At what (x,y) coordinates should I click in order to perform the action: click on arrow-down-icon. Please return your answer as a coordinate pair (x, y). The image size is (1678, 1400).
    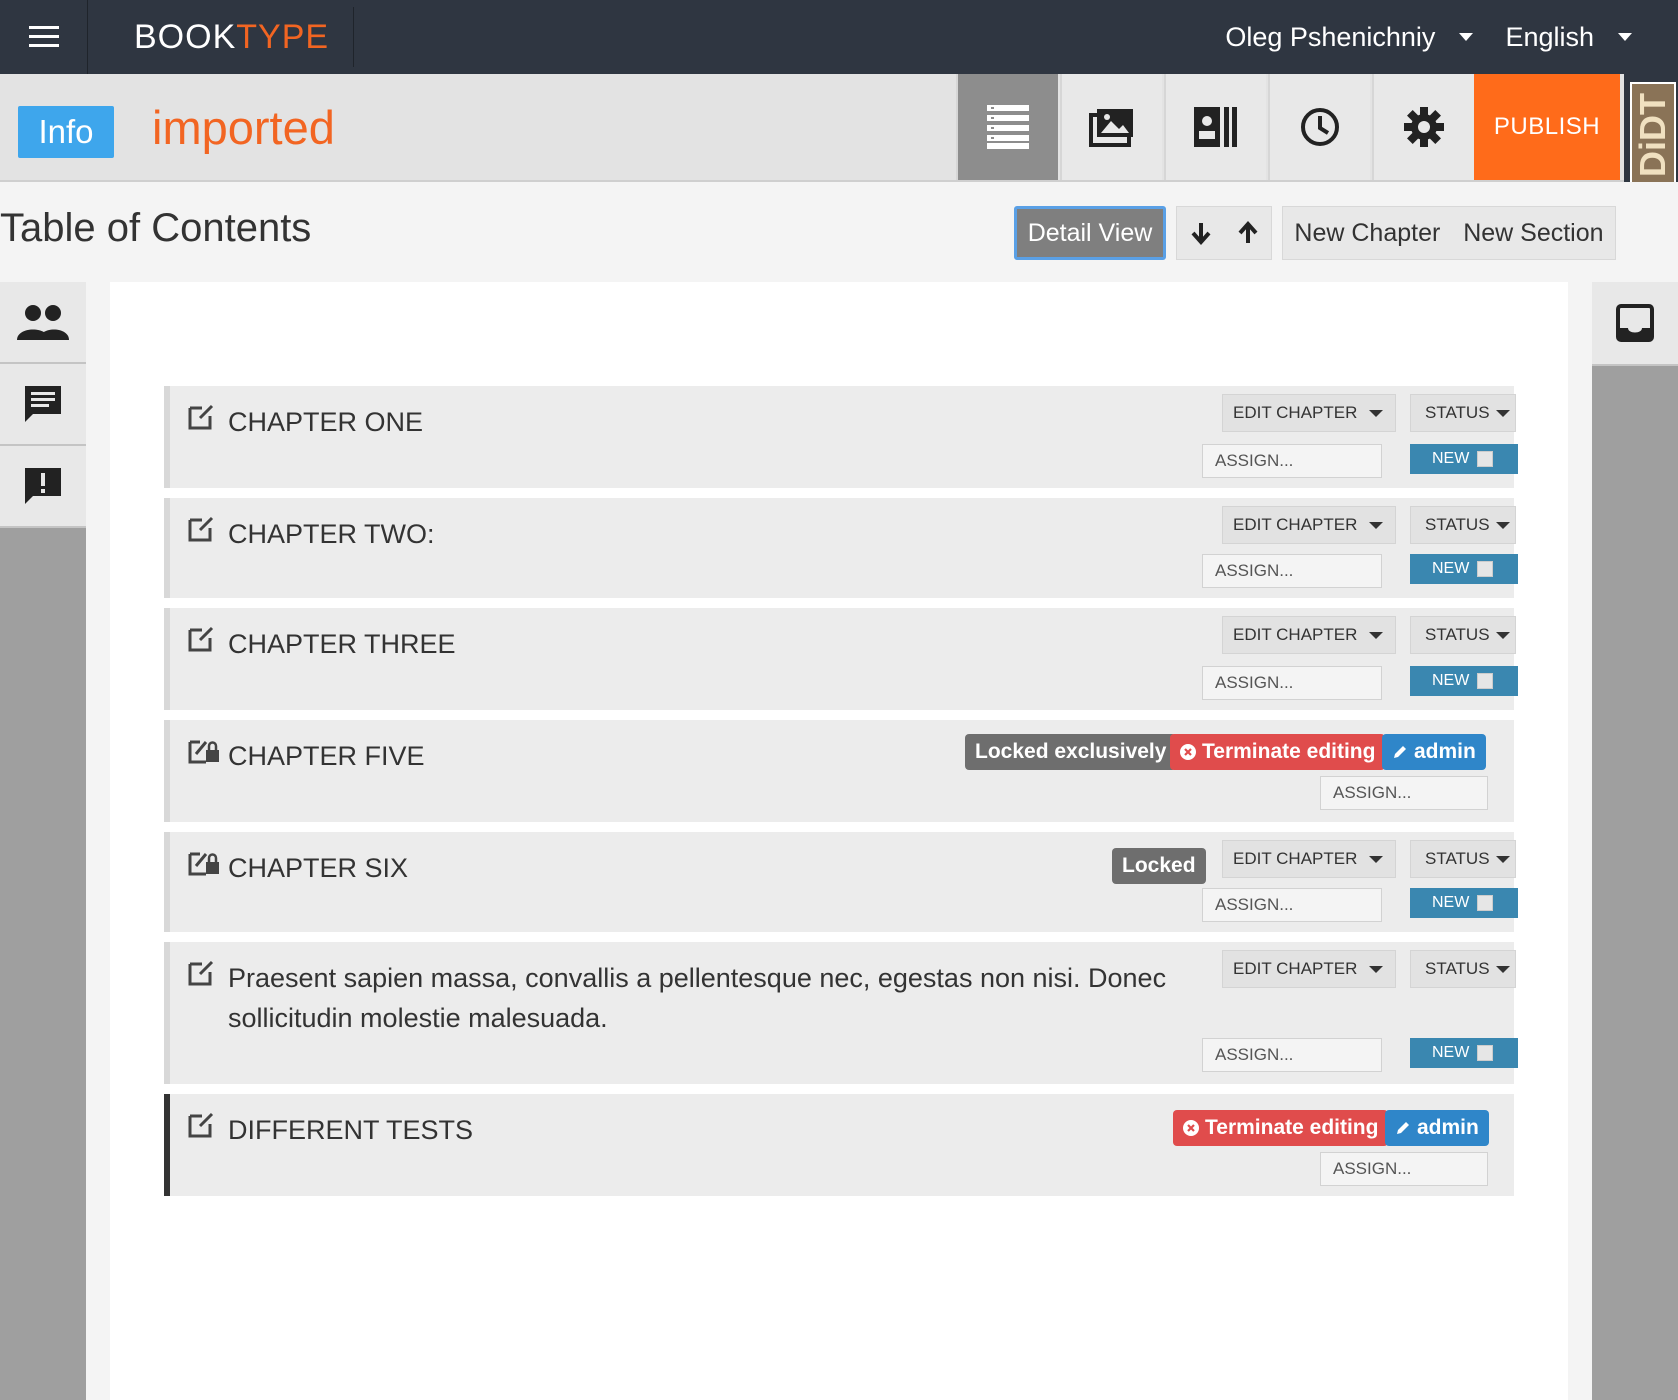
    Looking at the image, I should click on (1201, 233).